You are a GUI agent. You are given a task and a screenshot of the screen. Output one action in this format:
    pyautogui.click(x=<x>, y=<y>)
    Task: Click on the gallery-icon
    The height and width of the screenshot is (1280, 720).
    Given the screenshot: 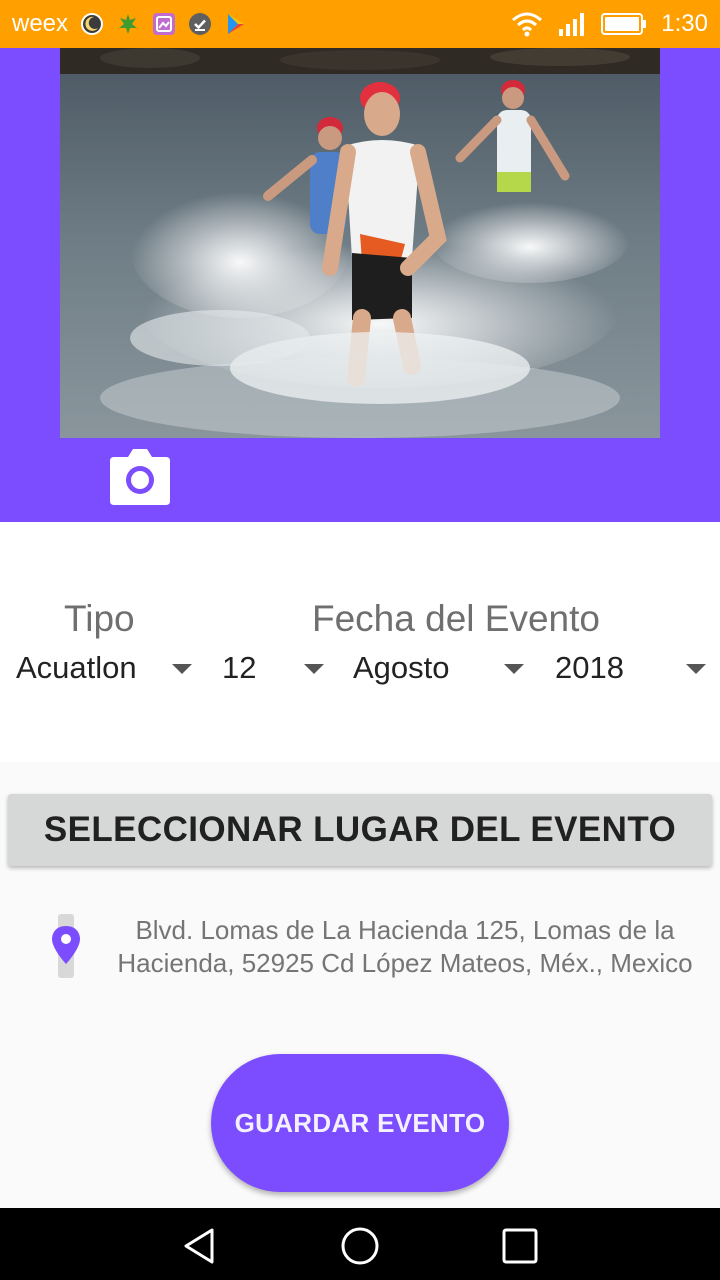 What is the action you would take?
    pyautogui.click(x=164, y=24)
    